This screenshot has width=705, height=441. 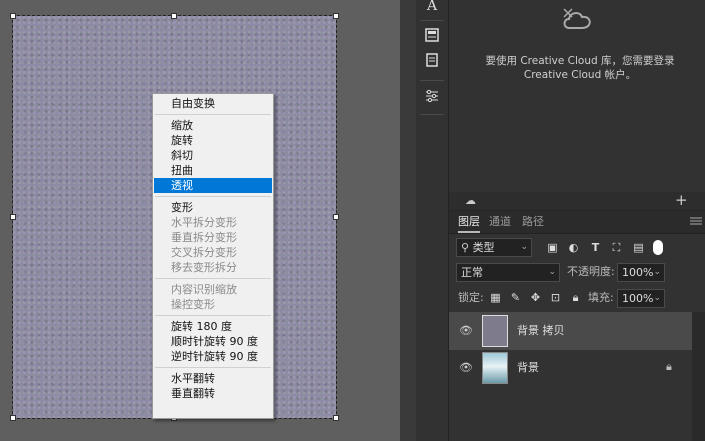 I want to click on menu-item: 旋转, so click(x=213, y=140).